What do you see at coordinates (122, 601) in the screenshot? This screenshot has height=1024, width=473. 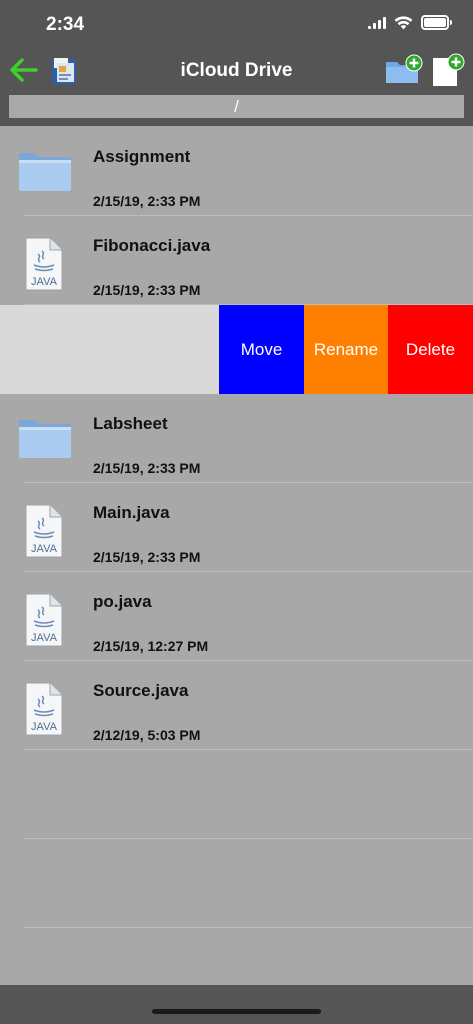 I see `item-name: po.java` at bounding box center [122, 601].